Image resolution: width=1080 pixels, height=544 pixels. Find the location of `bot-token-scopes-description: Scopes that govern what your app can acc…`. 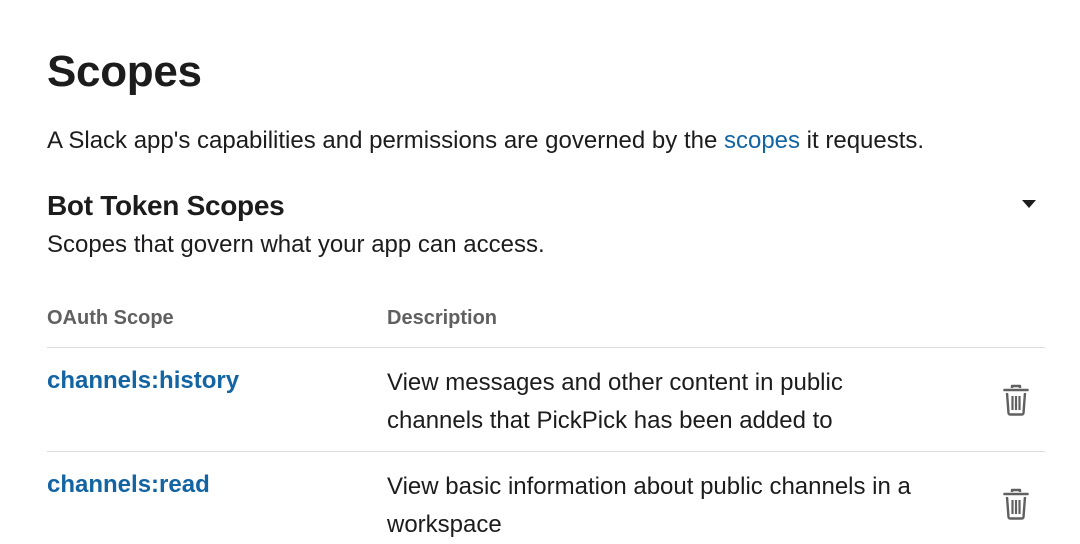

bot-token-scopes-description: Scopes that govern what your app can acc… is located at coordinates (296, 244).